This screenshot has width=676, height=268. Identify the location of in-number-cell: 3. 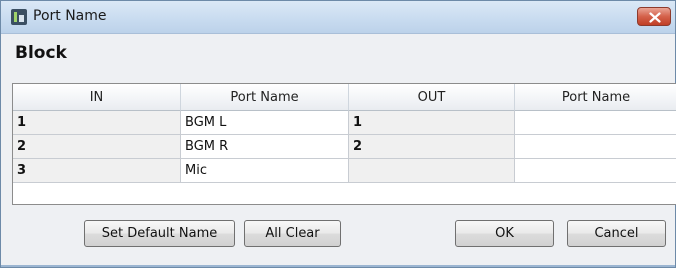
(97, 171).